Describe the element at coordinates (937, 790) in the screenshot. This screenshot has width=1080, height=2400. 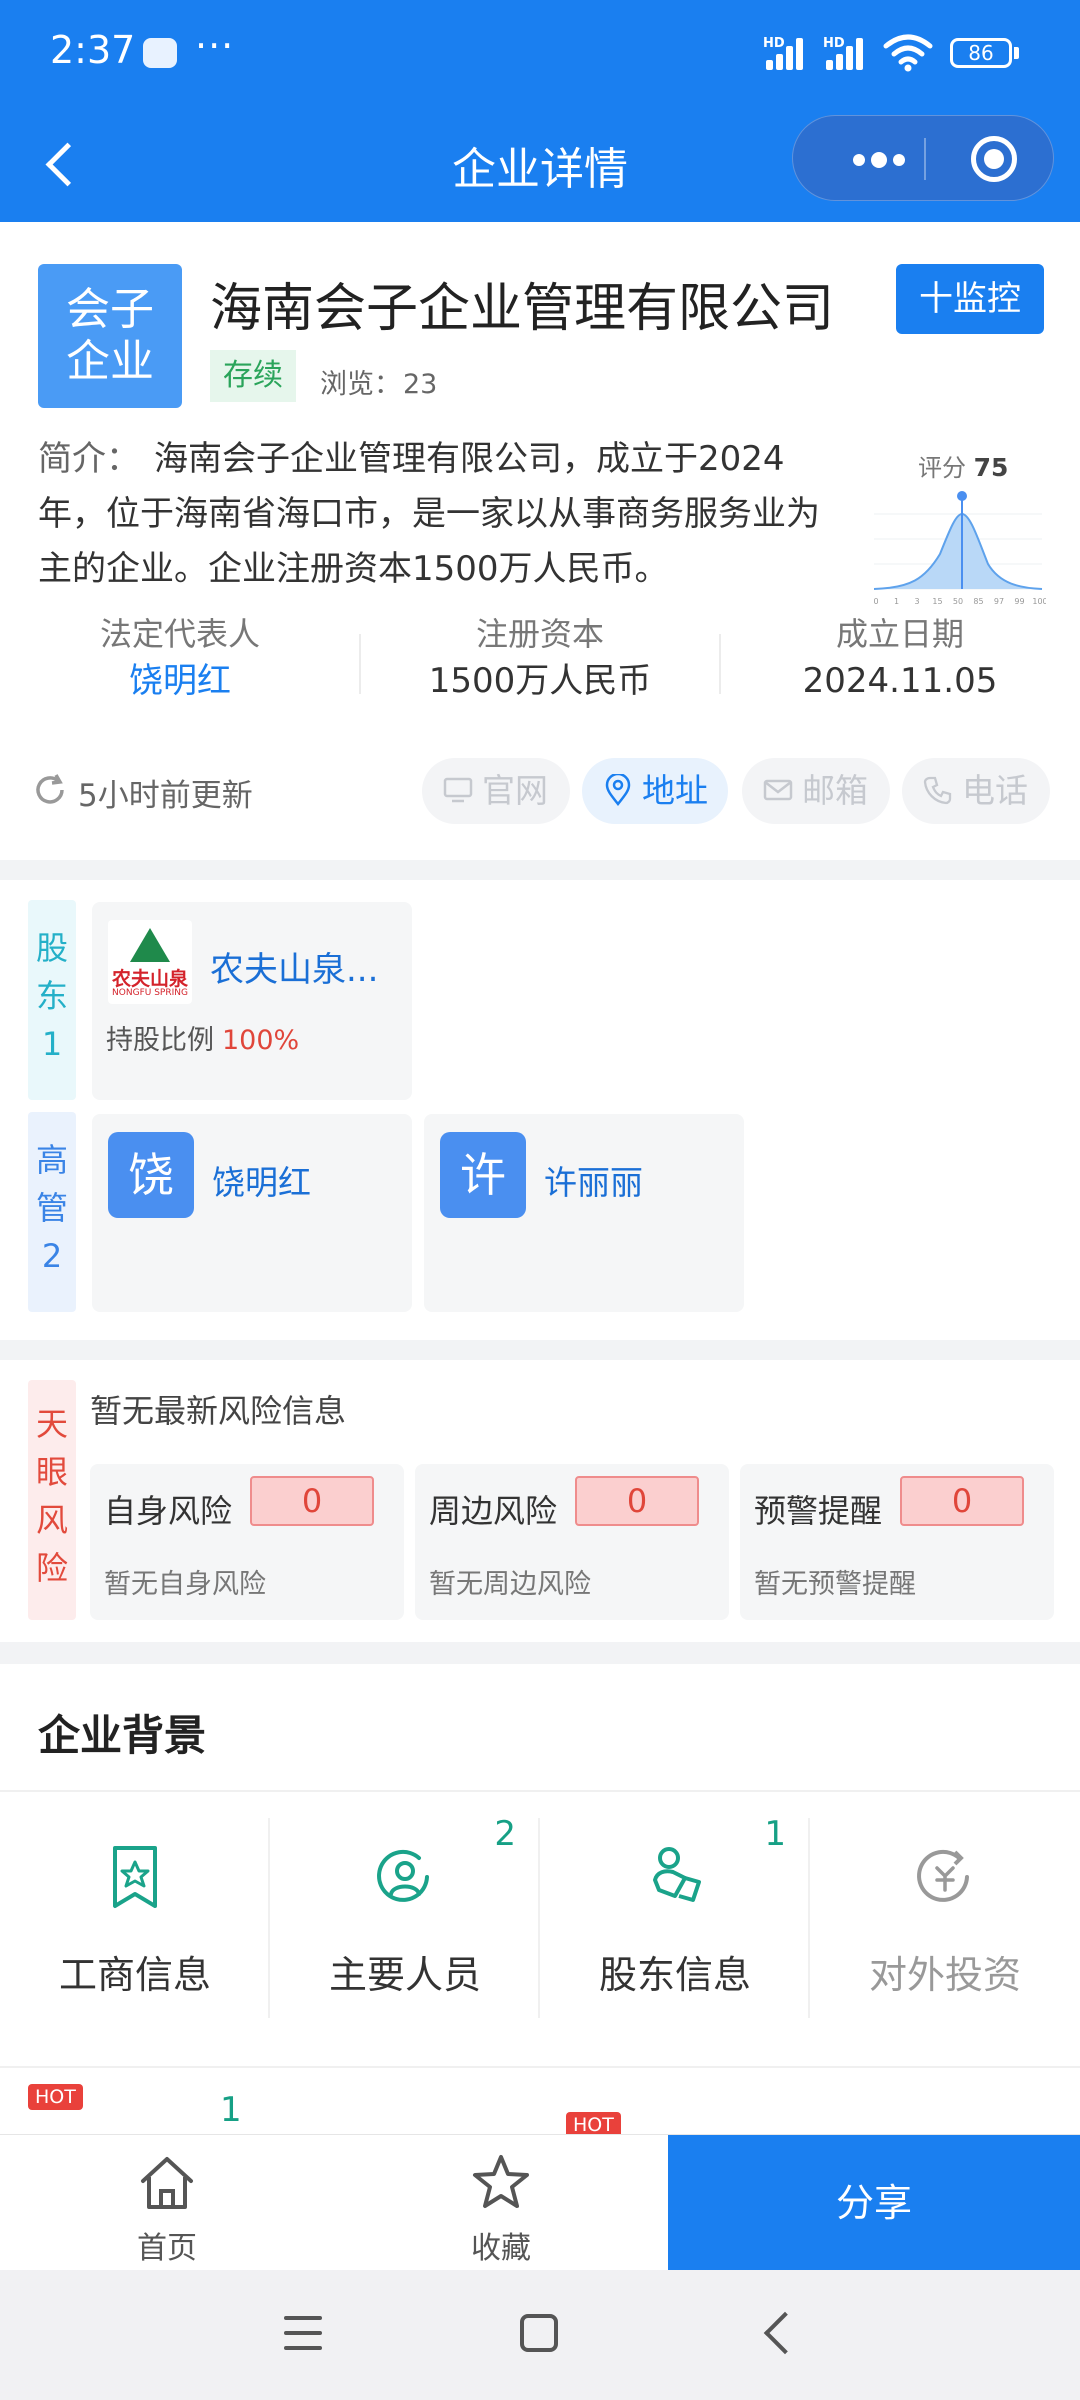
I see `phone-icon` at that location.